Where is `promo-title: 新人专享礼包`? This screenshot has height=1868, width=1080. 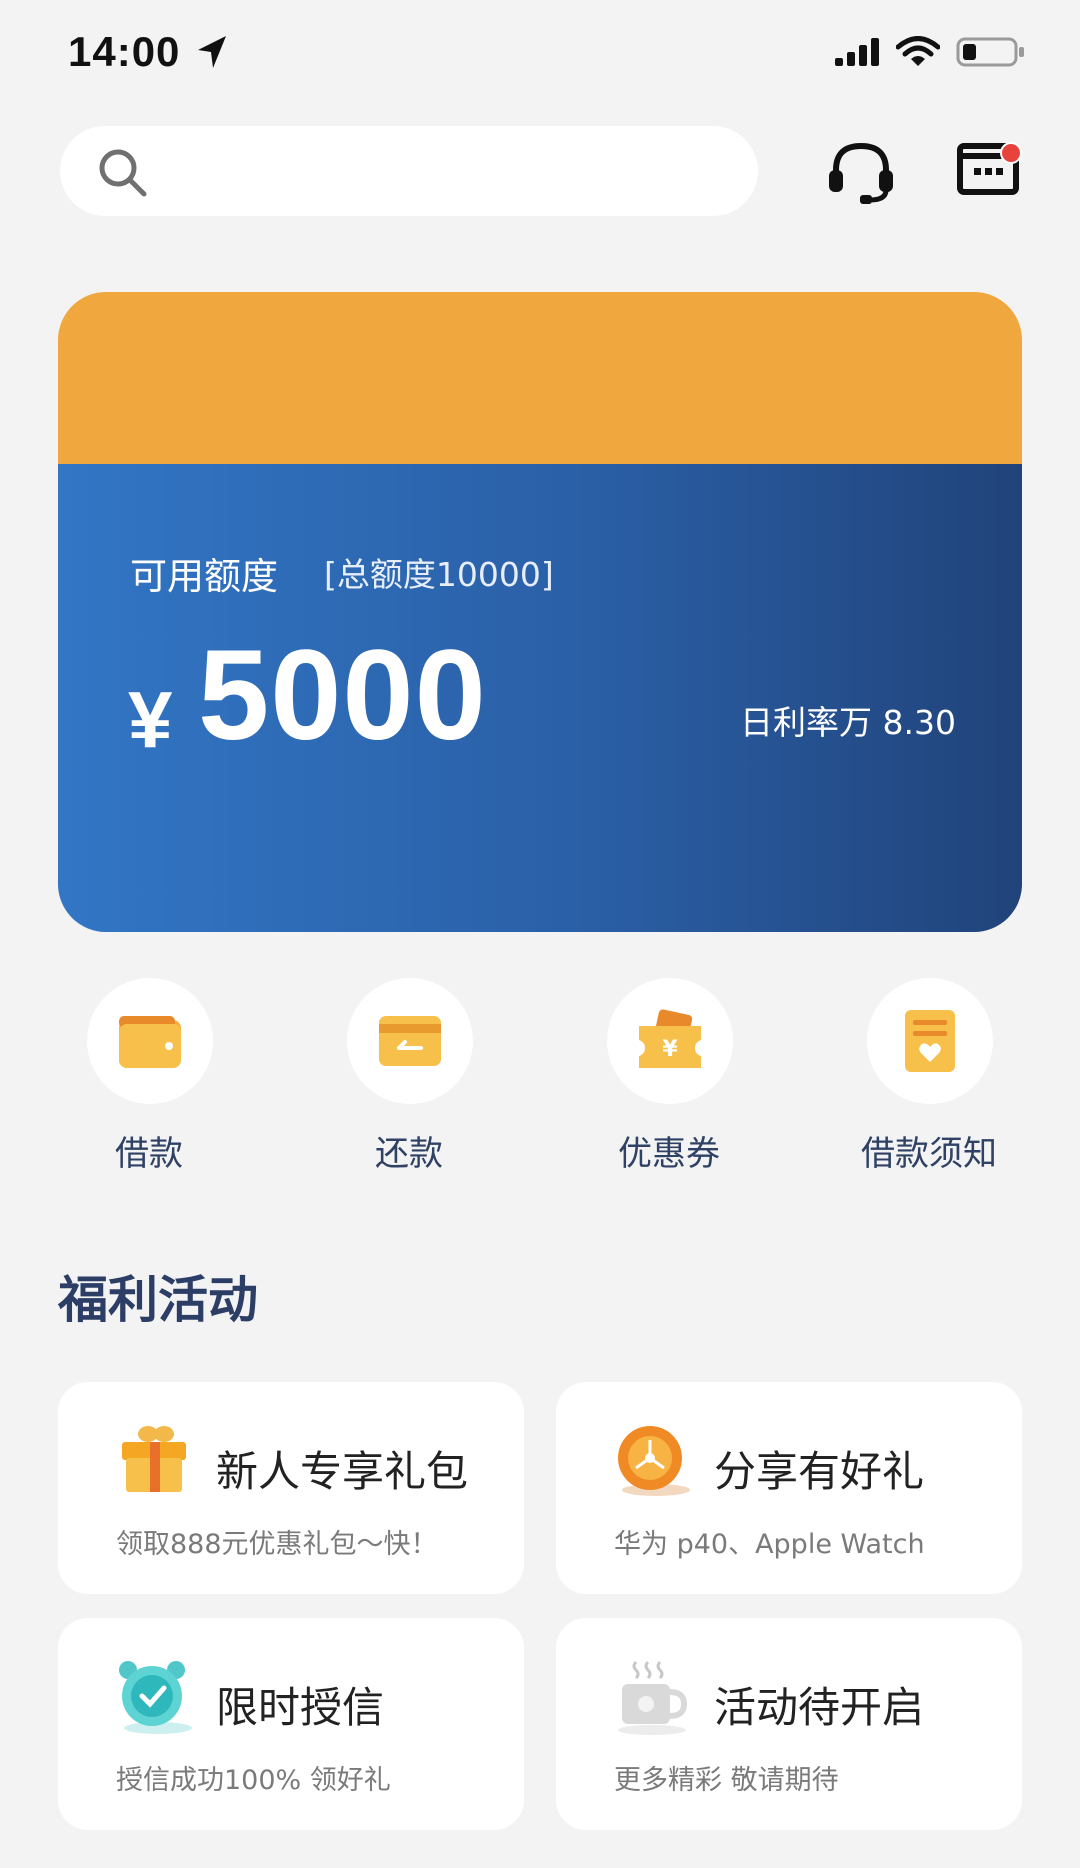 promo-title: 新人专享礼包 is located at coordinates (342, 1471).